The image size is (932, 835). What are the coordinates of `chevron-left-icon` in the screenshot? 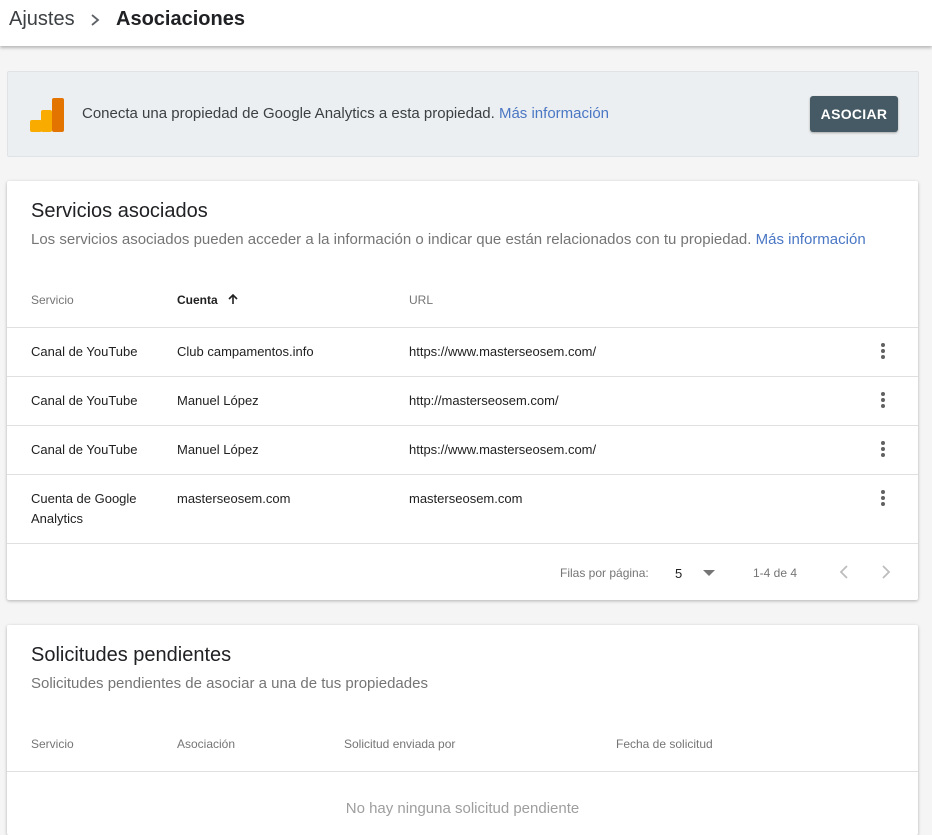 It's located at (844, 572).